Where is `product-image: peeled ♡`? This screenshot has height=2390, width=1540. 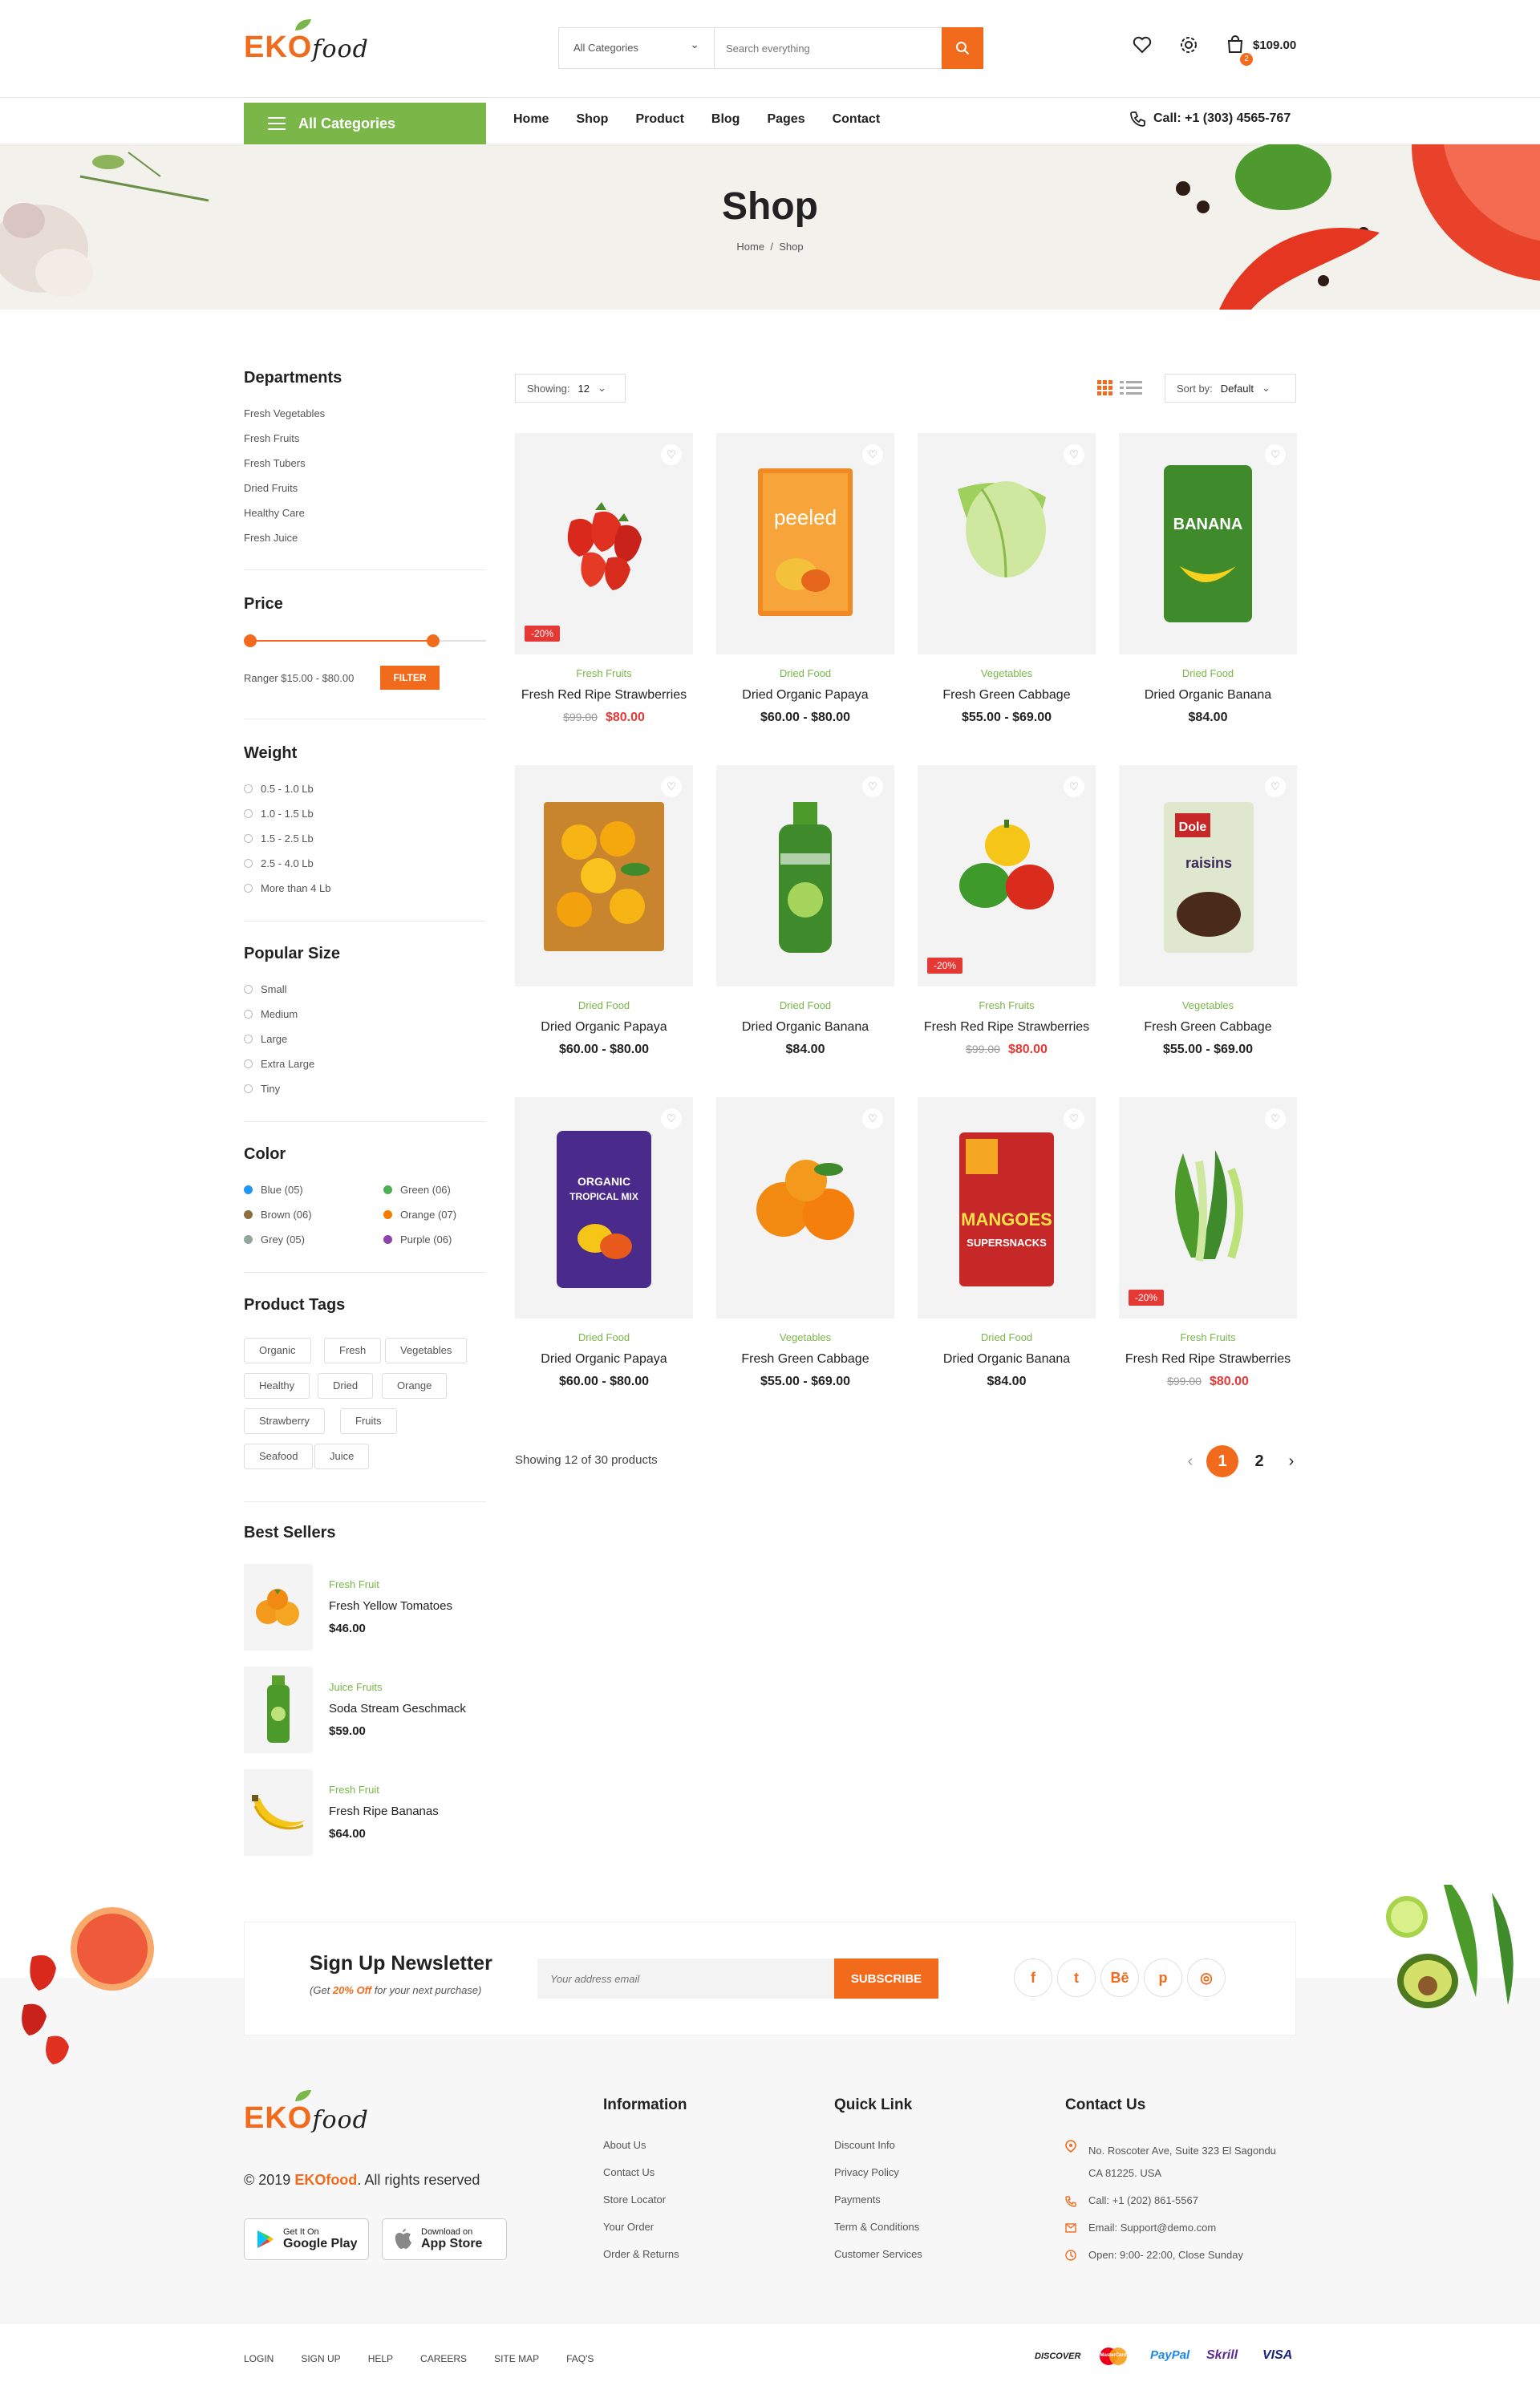
product-image: peeled ♡ is located at coordinates (805, 543).